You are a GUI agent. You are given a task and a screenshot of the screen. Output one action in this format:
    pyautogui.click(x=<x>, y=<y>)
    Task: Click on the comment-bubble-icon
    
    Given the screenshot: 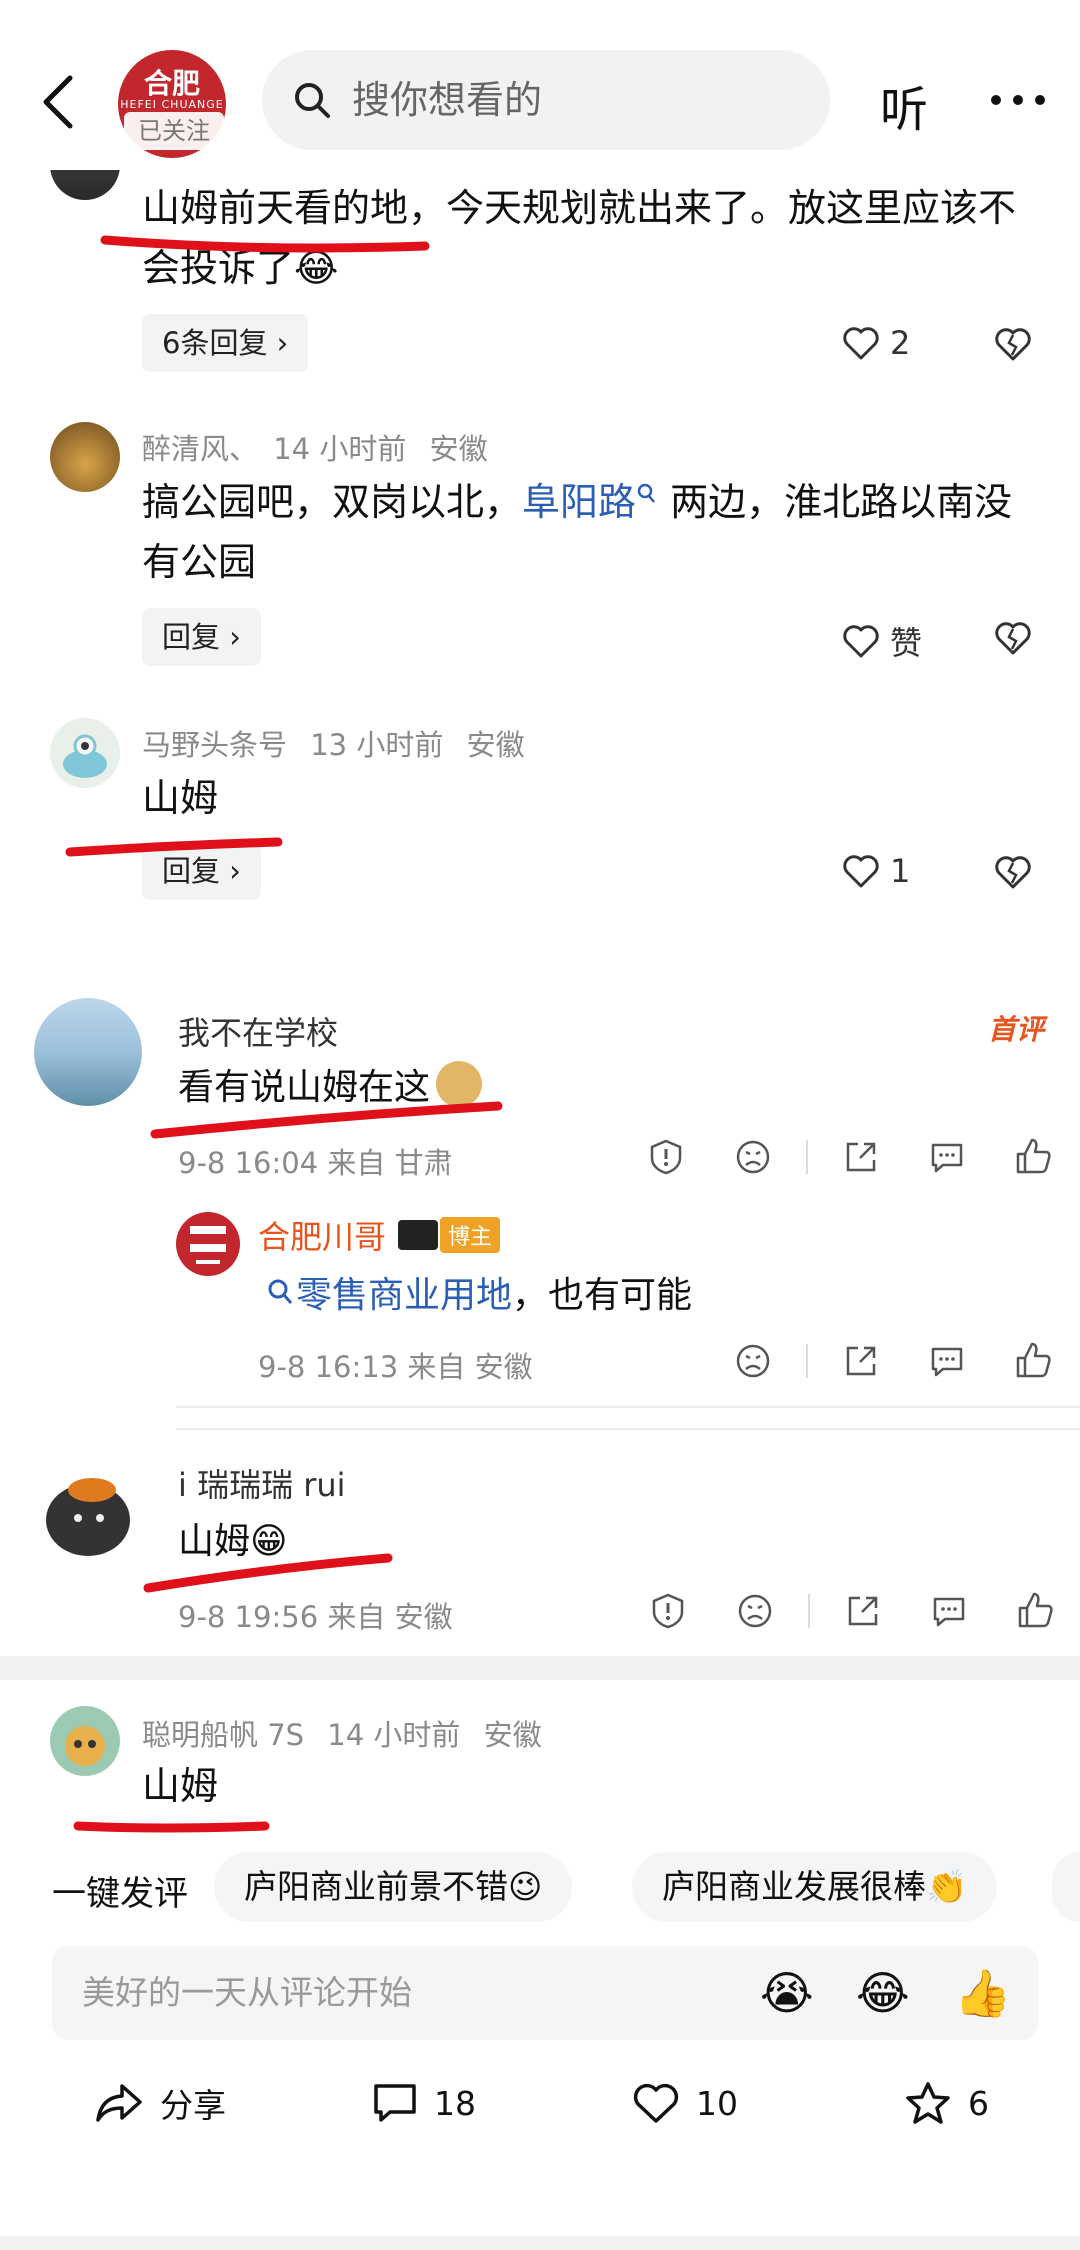 What is the action you would take?
    pyautogui.click(x=395, y=2103)
    